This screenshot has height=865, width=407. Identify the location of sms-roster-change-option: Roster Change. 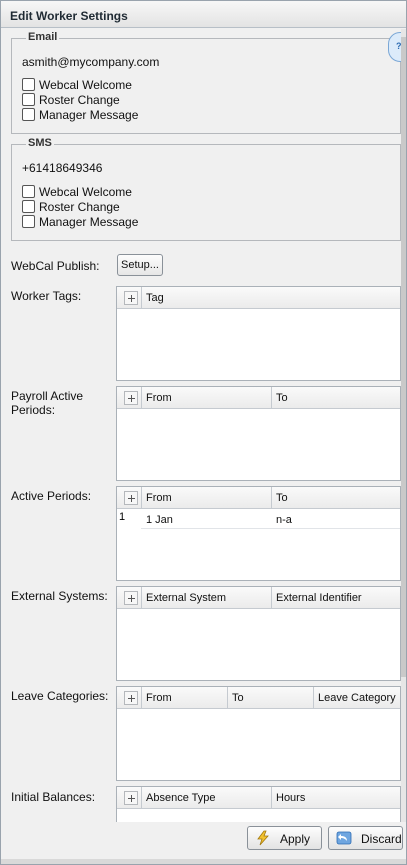
(71, 206).